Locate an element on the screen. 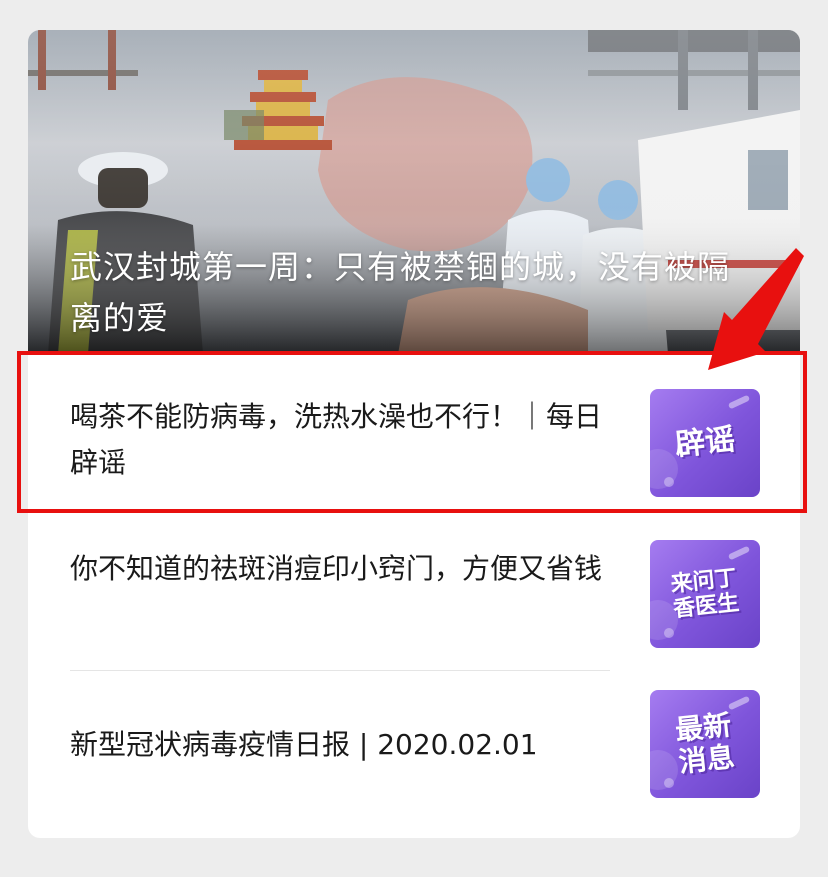  article-thumbnail: 最新消息 is located at coordinates (705, 744).